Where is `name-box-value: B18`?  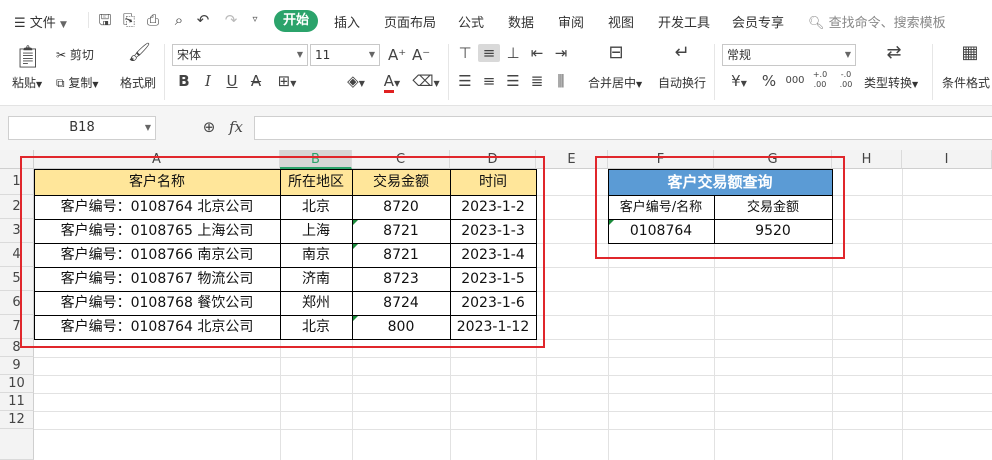 name-box-value: B18 is located at coordinates (82, 127).